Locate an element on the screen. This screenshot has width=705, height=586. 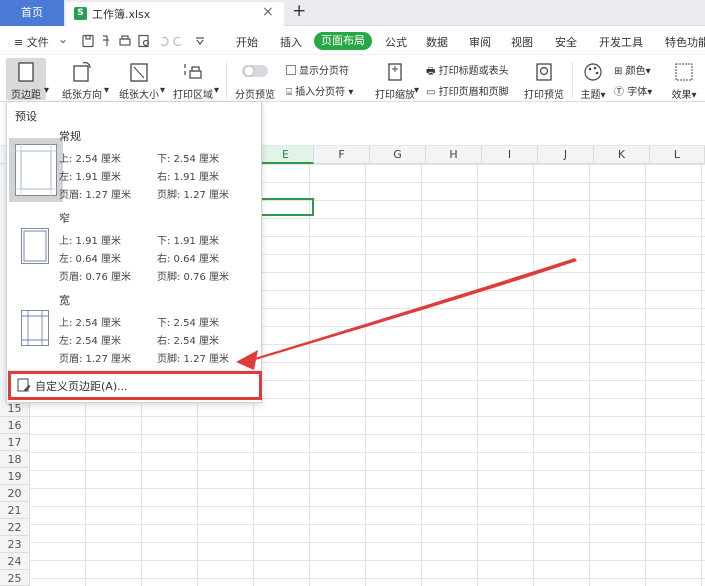
tab-bar: 首页 S 工作簿.xlsx × + is located at coordinates (352, 13).